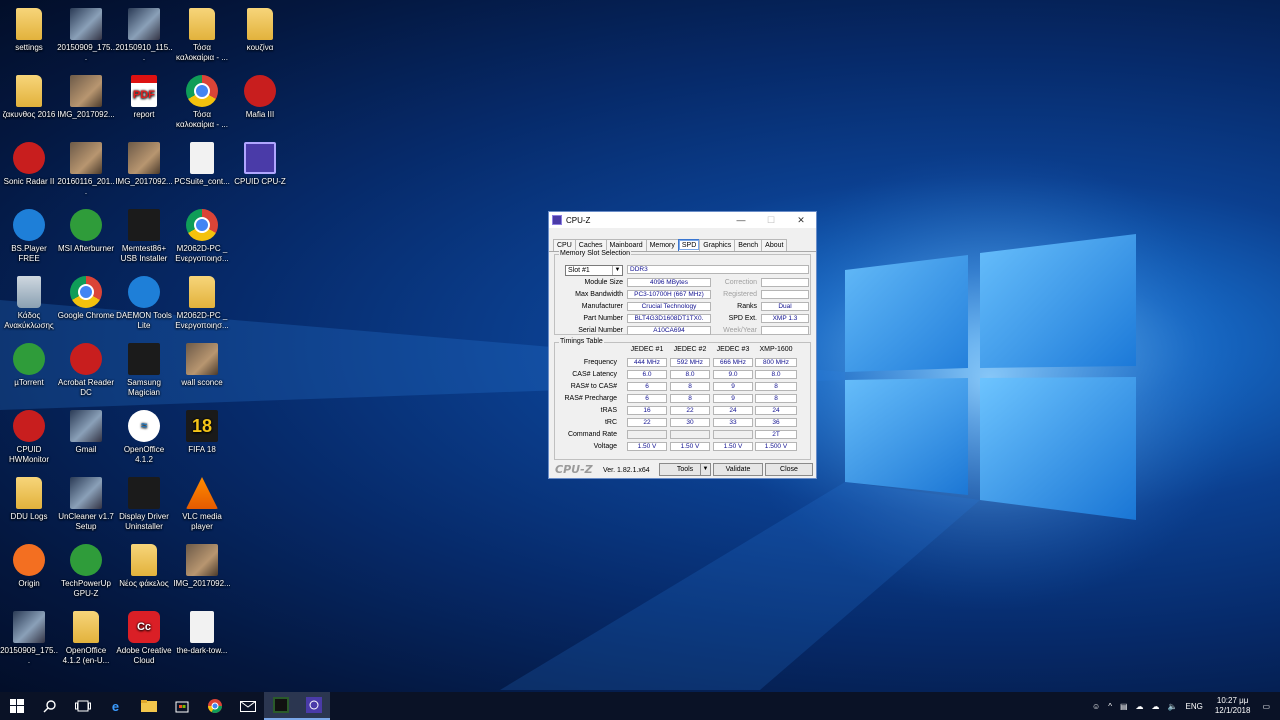 The height and width of the screenshot is (720, 1280). Describe the element at coordinates (280, 706) in the screenshot. I see `samsung-magician-icon` at that location.